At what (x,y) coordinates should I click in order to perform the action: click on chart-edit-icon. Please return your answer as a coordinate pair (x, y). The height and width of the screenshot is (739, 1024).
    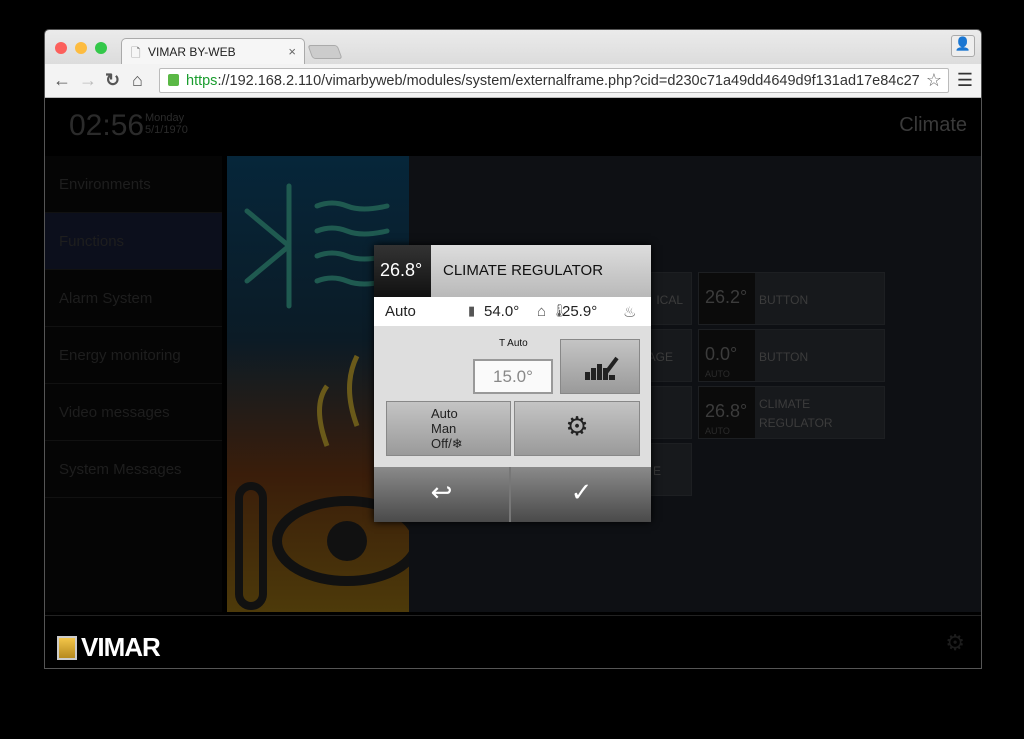
    Looking at the image, I should click on (602, 368).